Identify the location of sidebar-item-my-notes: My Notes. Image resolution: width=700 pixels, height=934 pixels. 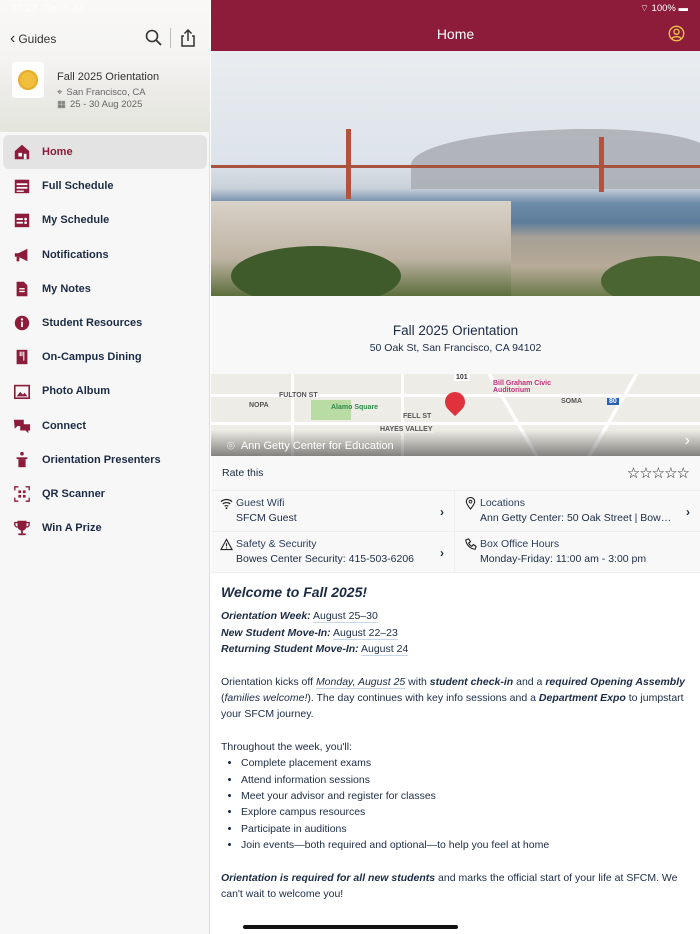
(105, 289).